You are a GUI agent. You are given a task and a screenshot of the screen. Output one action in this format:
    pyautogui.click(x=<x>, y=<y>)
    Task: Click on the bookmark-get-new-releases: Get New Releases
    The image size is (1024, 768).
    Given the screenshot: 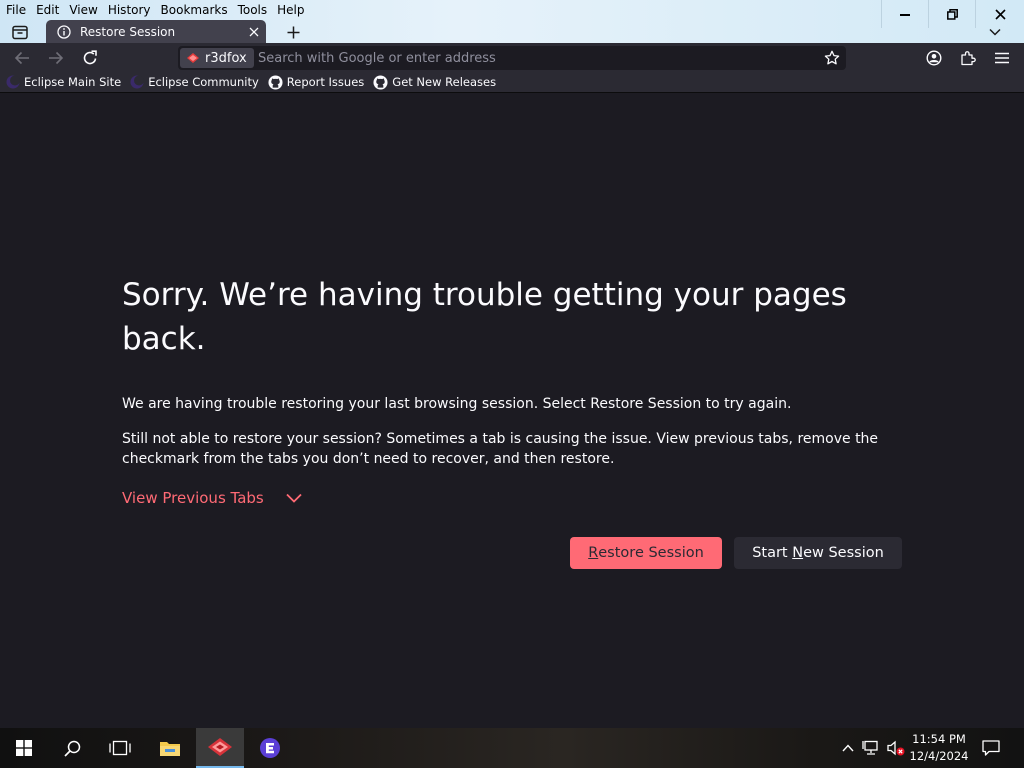 What is the action you would take?
    pyautogui.click(x=434, y=82)
    